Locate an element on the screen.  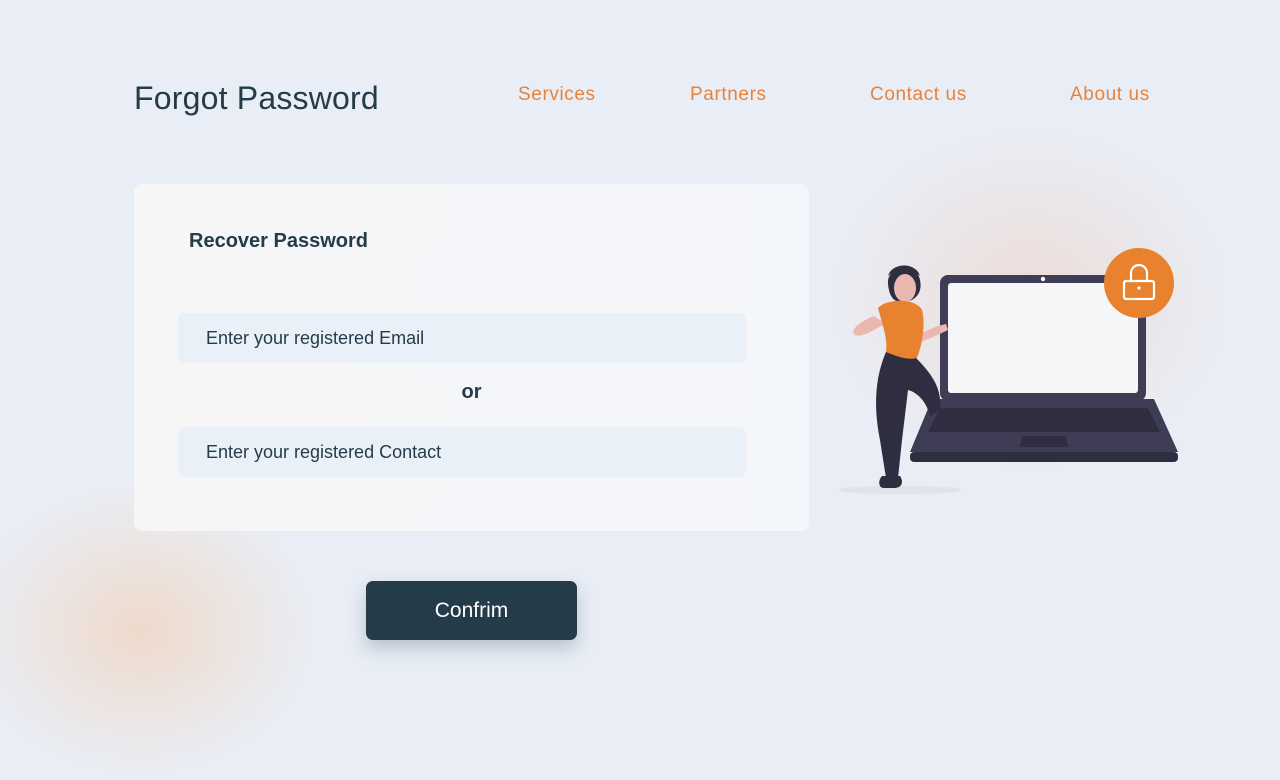
nav-services-link: Services is located at coordinates (557, 95).